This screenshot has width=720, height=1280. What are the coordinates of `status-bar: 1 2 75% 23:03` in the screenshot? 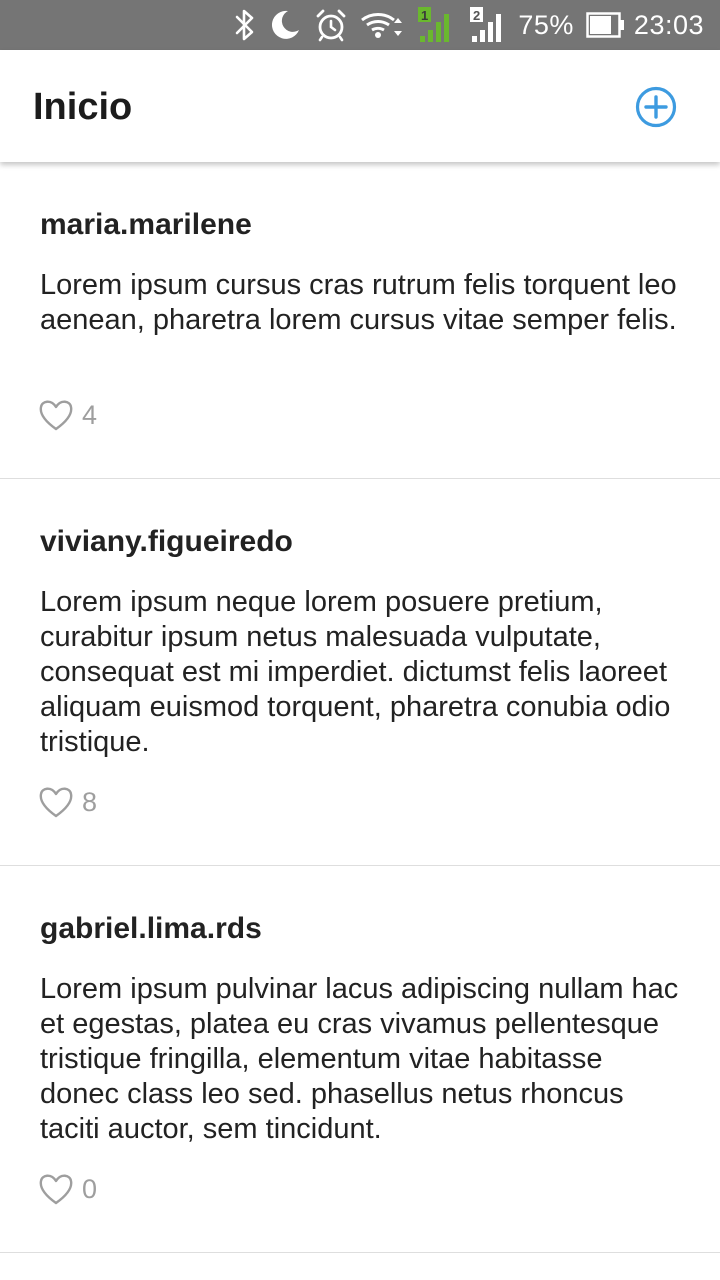 It's located at (360, 25).